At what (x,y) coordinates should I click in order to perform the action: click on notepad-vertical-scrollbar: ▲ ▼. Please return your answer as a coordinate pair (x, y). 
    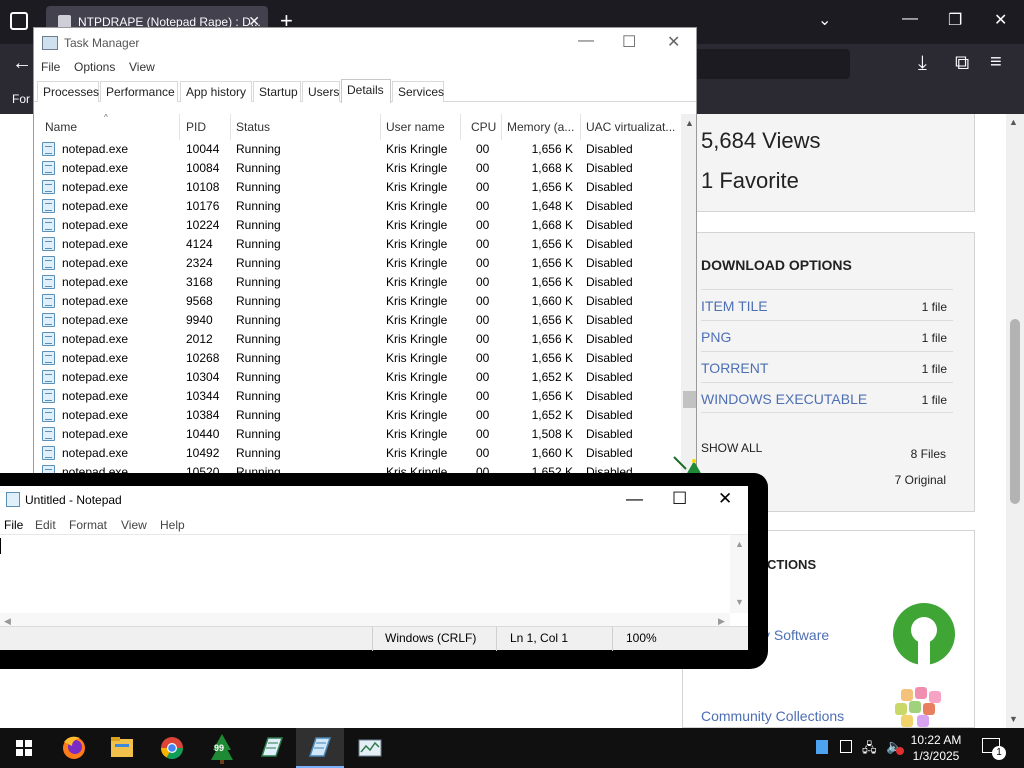
    Looking at the image, I should click on (739, 574).